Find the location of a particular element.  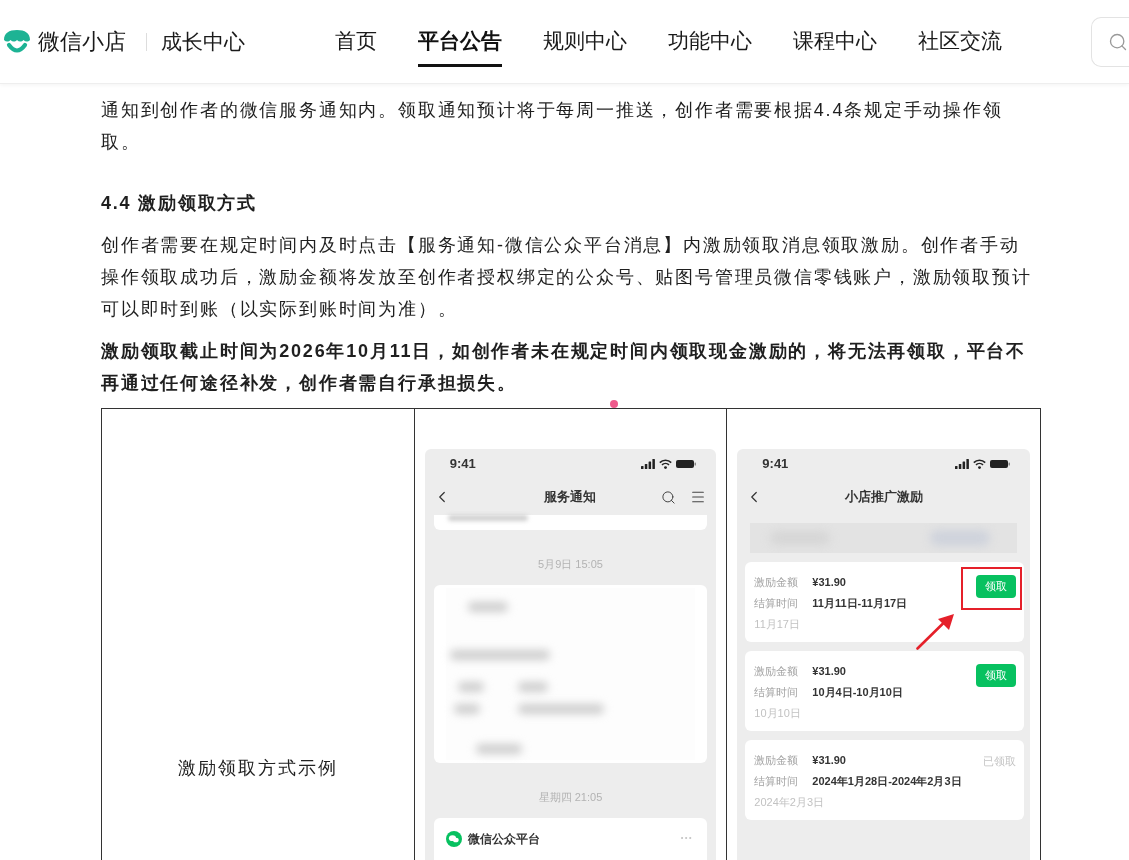

period-value: 2024年1月28日-2024年2月3日 is located at coordinates (887, 781).